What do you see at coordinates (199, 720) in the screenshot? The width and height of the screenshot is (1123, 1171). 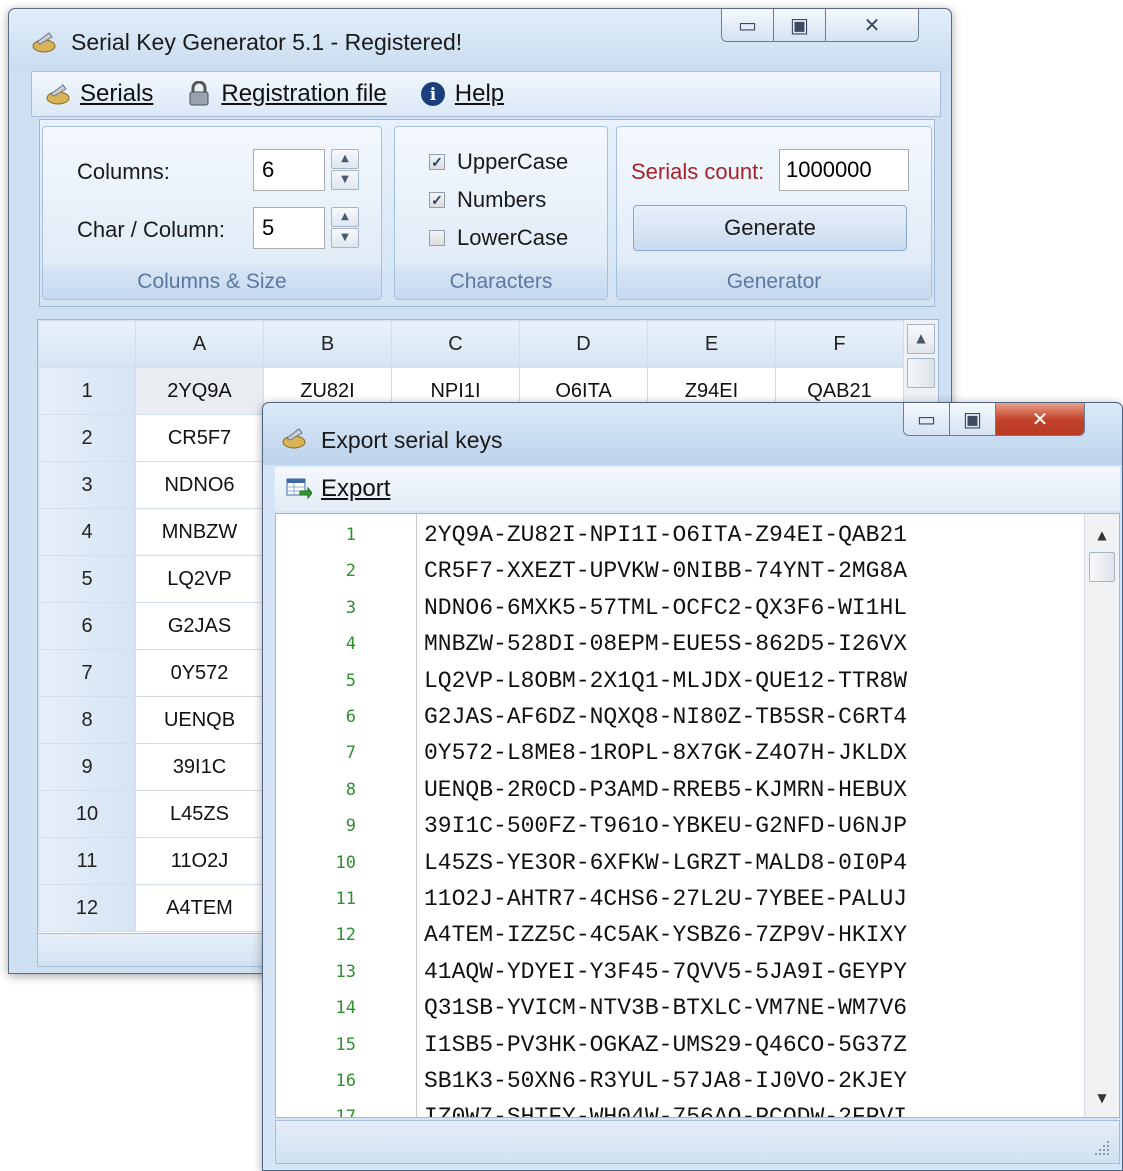 I see `grid-cell: UENQB` at bounding box center [199, 720].